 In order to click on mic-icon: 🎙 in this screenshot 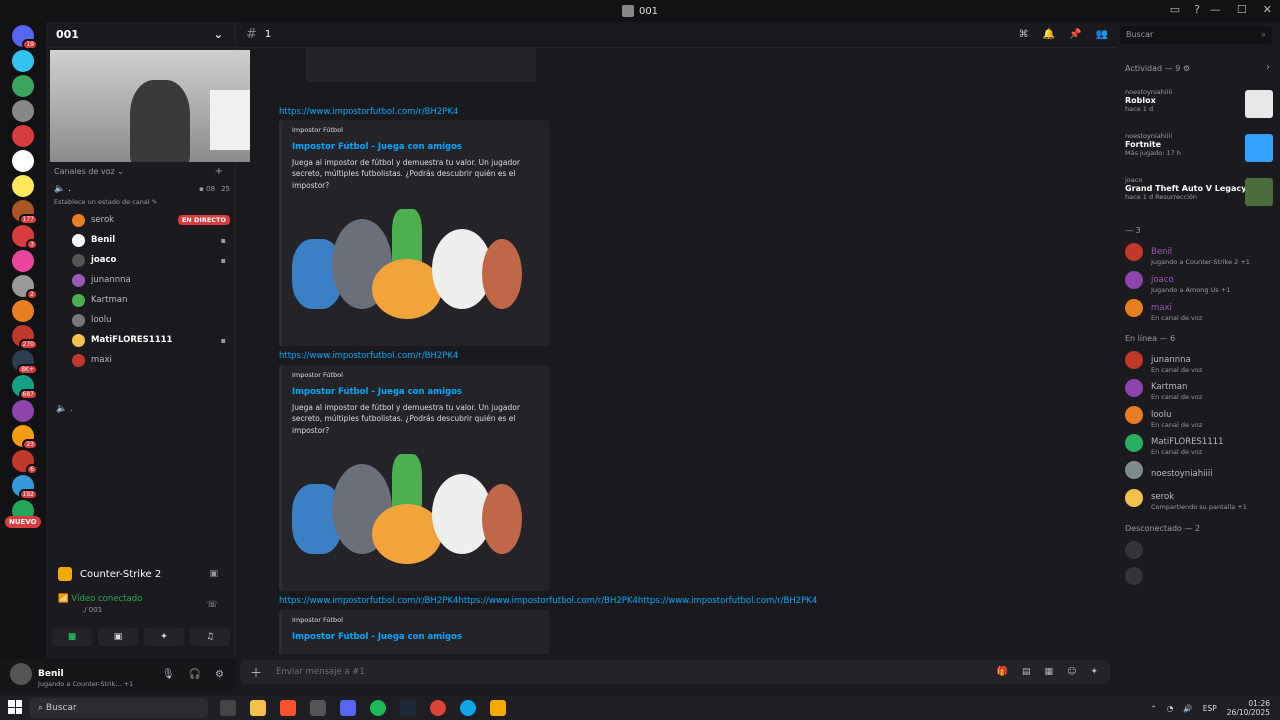, I will do `click(168, 674)`.